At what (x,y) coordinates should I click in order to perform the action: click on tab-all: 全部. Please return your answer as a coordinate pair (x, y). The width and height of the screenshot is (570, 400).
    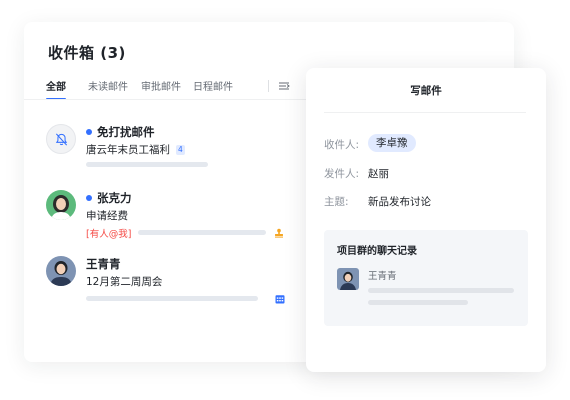
    Looking at the image, I should click on (56, 85).